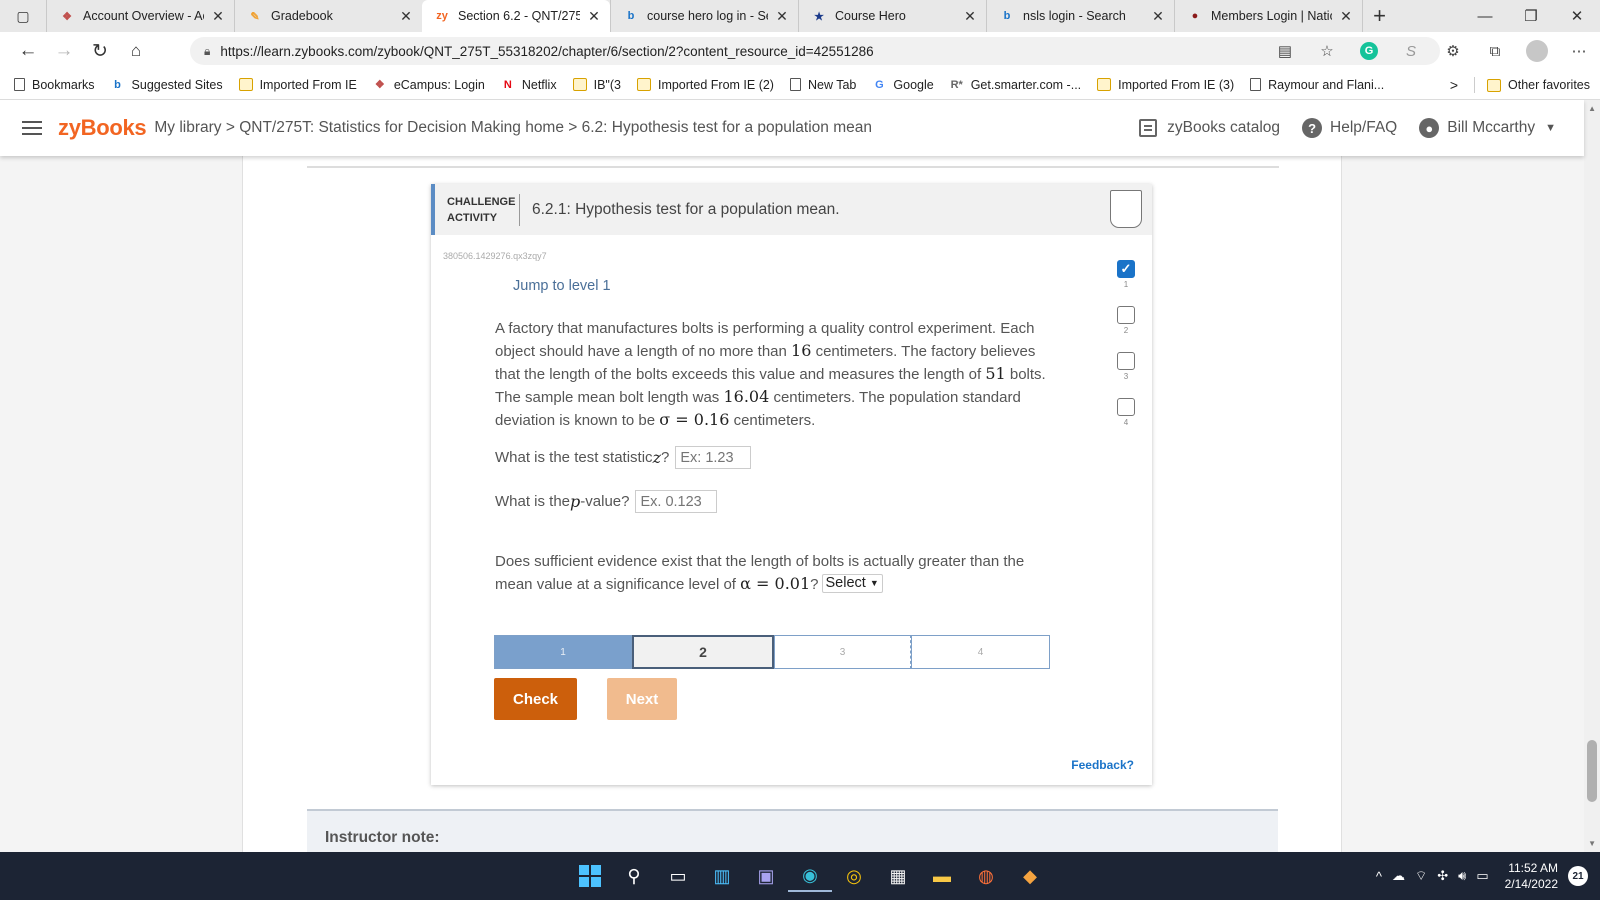 This screenshot has height=900, width=1600. Describe the element at coordinates (563, 652) in the screenshot. I see `progress-segment: 1` at that location.